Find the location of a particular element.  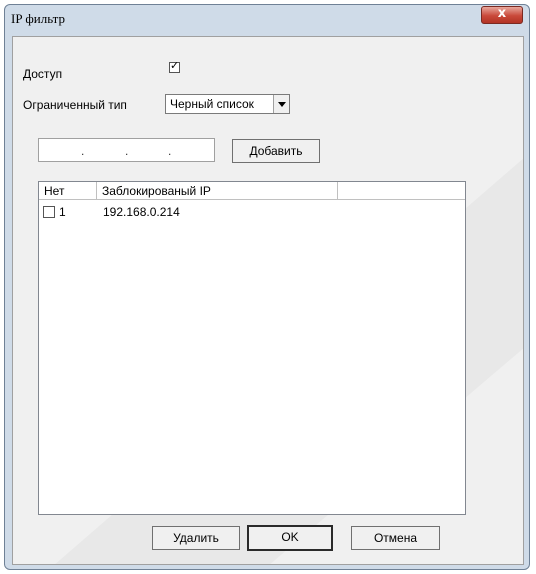

column-header-label: Нет is located at coordinates (54, 191).